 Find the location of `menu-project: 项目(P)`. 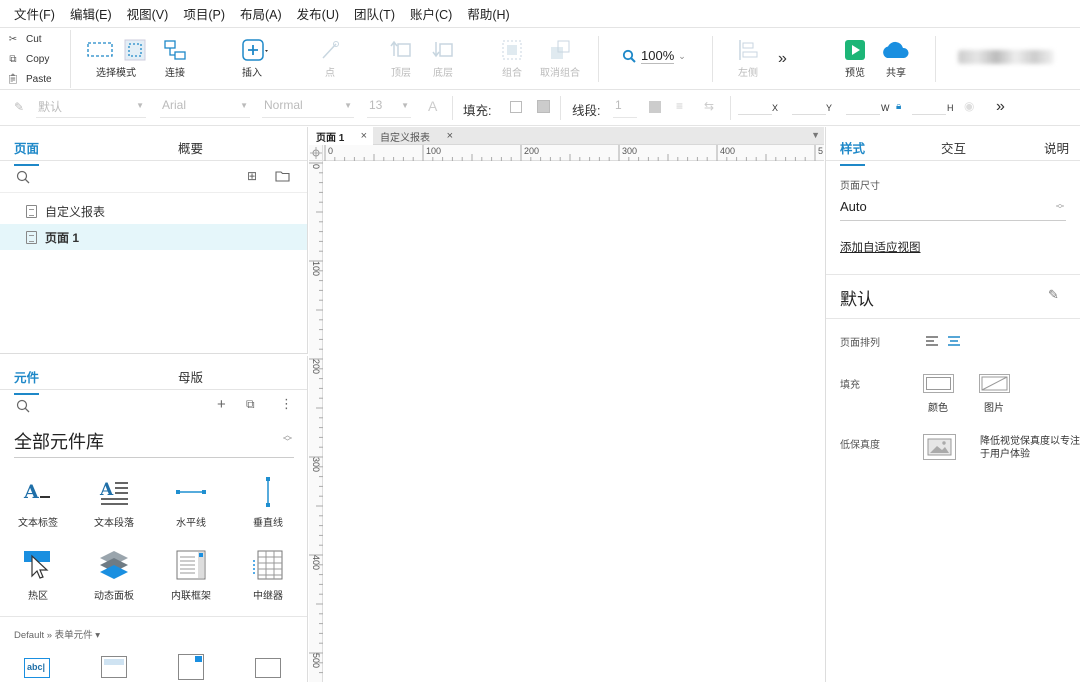

menu-project: 项目(P) is located at coordinates (204, 13).